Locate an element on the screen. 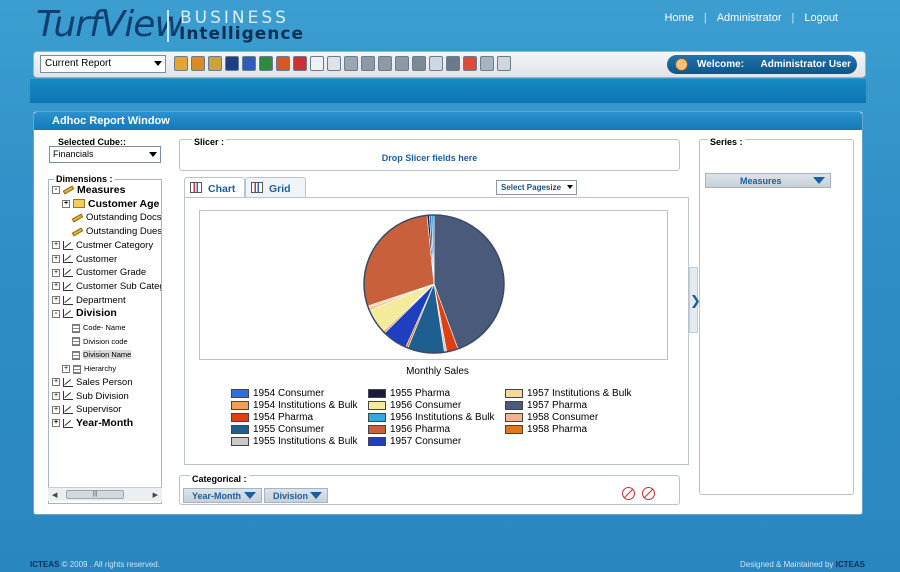 The image size is (900, 572). tree-node-label: Hierarchy is located at coordinates (100, 369).